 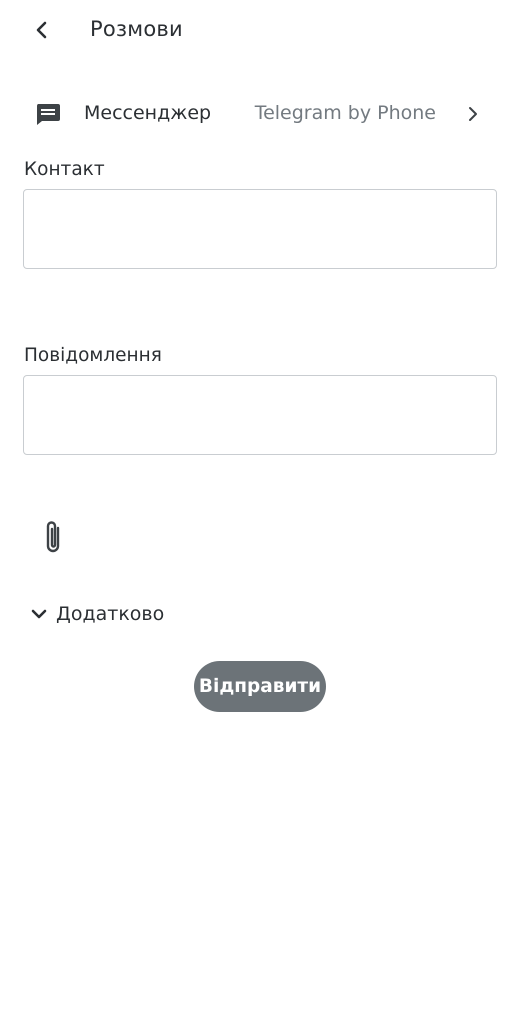 I want to click on chat-message-icon, so click(x=48, y=114).